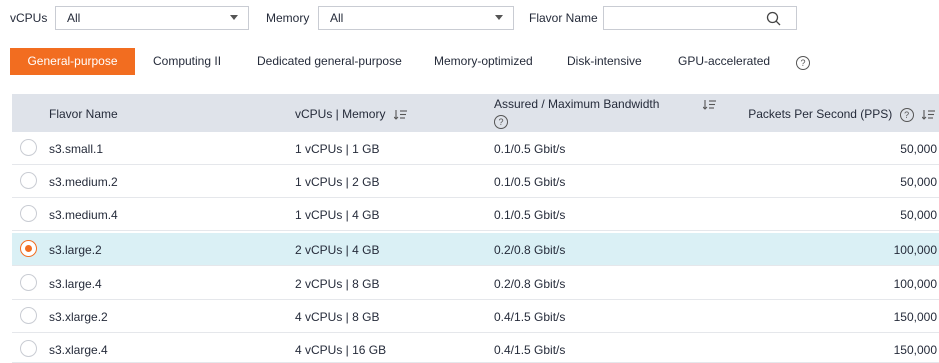 This screenshot has height=363, width=939. Describe the element at coordinates (74, 18) in the screenshot. I see `vcpus-select-value: All` at that location.